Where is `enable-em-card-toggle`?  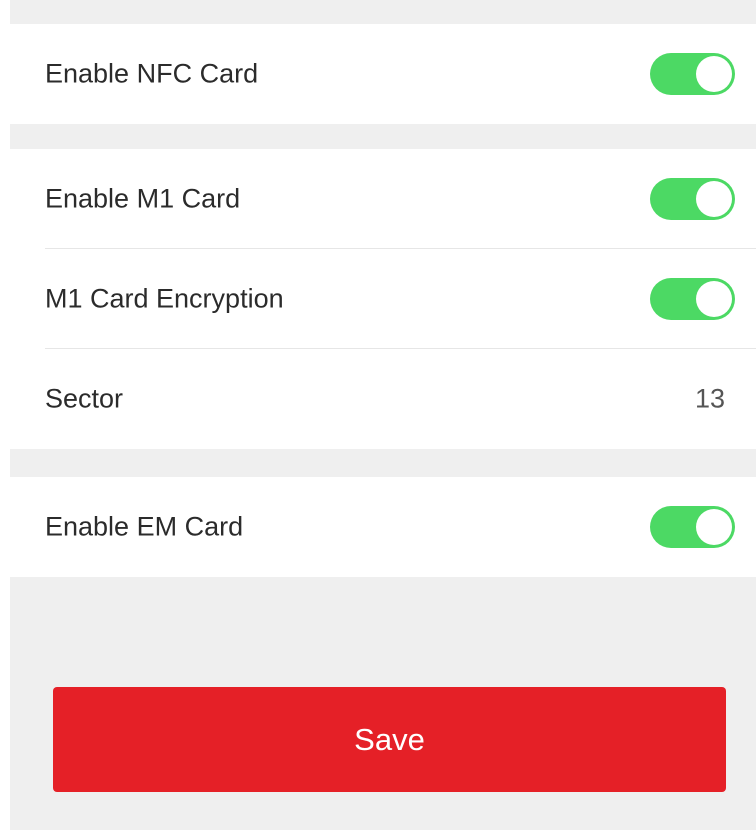 enable-em-card-toggle is located at coordinates (692, 527).